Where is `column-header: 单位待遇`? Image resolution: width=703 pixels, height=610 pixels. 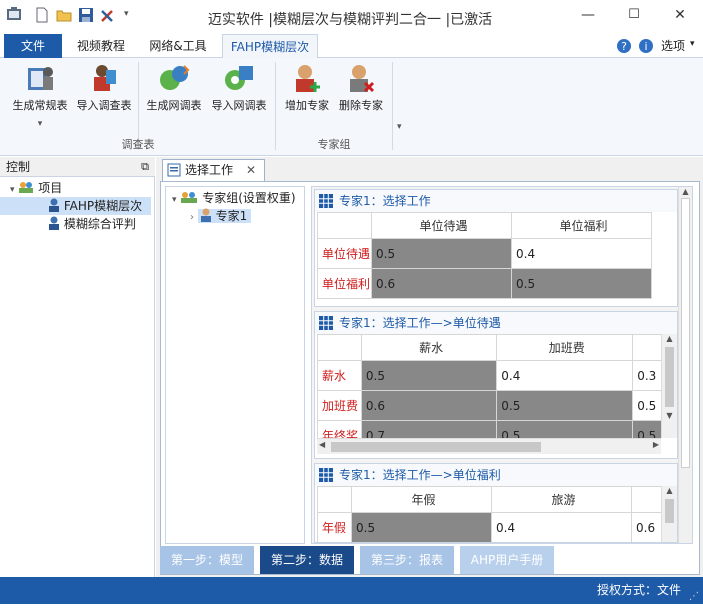
column-header: 单位待遇 is located at coordinates (441, 225).